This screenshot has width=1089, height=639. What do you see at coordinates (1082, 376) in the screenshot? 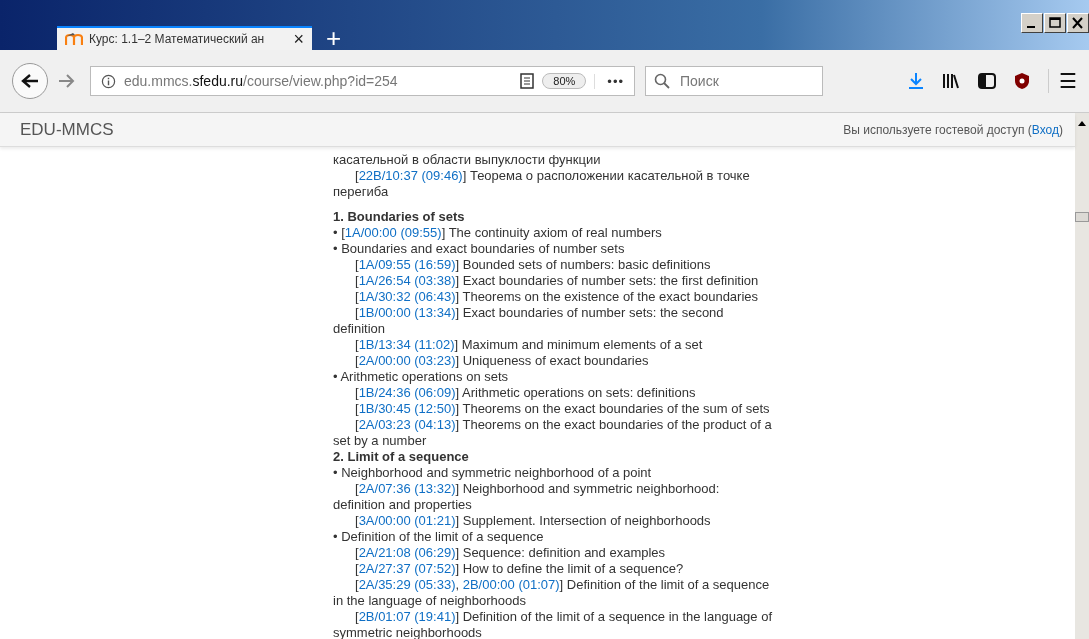
I see `scrollbar` at bounding box center [1082, 376].